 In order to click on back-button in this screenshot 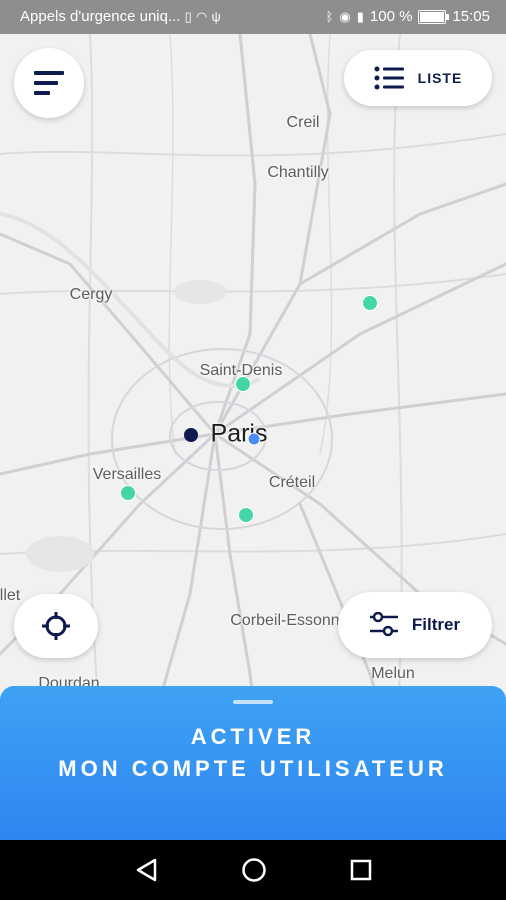, I will do `click(146, 870)`.